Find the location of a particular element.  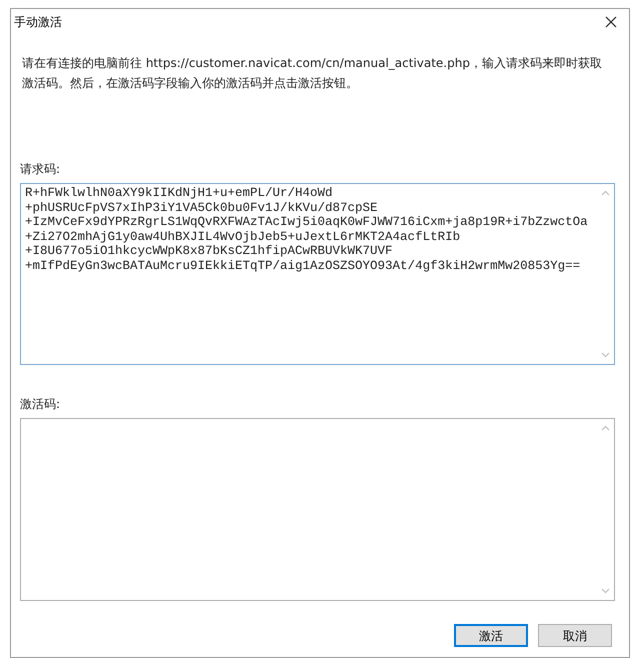

request-code-text: R+hFWklwlhN0aXY9kIIKdNjH1+u+emPL/Ur/H4oWd +phUSRUcFpVS7xIhP3iY1VA5Ck0bu0Fv1J/kKVu/d87cpSE +IzMvCeFx9dYPRzRgrLS1WqQvRXFWAzTAcIwj5i0aqK0wFJWW716iCxm+ja8p19R+i7bZzwctOa +Zi27O2mhAjG1y0aw4UhBXJIL4WvOjbJeb5+uJextL6rMKT2A4acfLtRIb +I8U677o5iO1hkcycWWpK8x87bKsCZ1hfipACwRBUVkWK7UVF +mIfPdEyGn3wcBATAuMcru9IEkkiETqTP/aig1AzOSZSOYO93At/4gf3kiH2wrmMw20853Yg== is located at coordinates (306, 229).